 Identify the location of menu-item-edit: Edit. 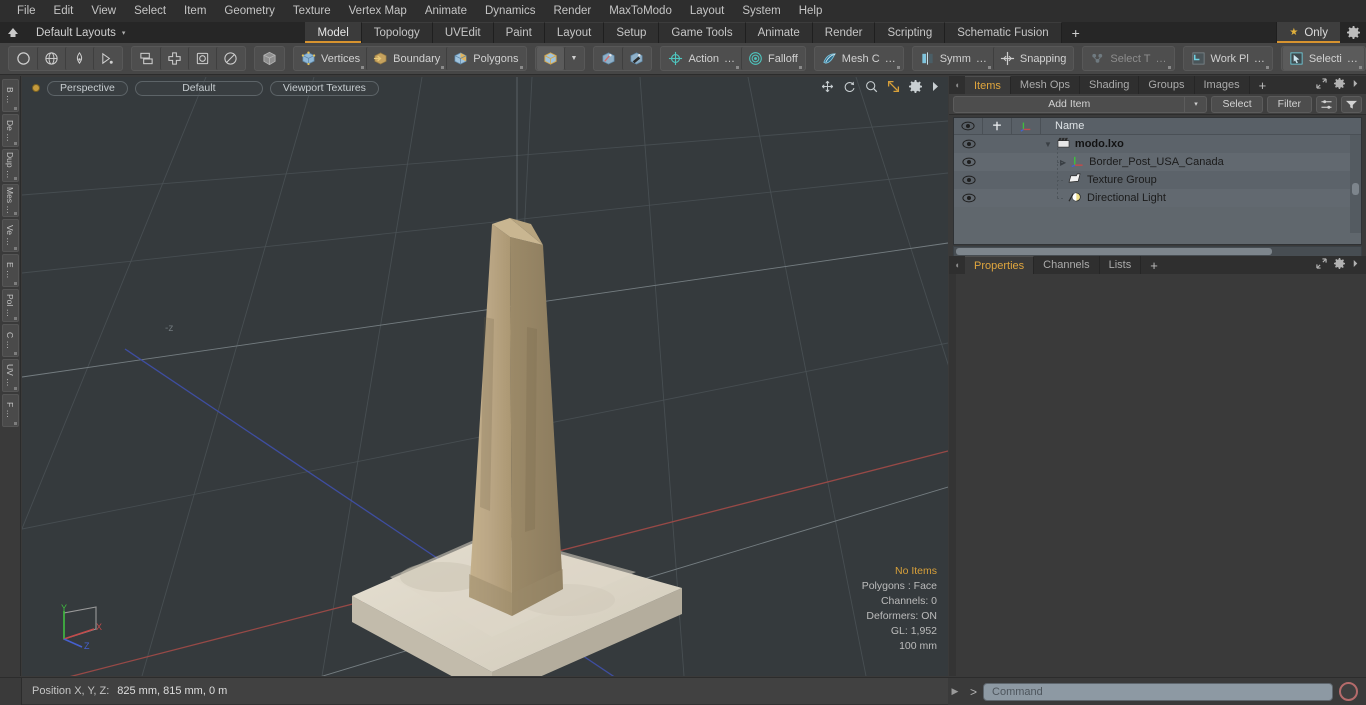
(64, 11).